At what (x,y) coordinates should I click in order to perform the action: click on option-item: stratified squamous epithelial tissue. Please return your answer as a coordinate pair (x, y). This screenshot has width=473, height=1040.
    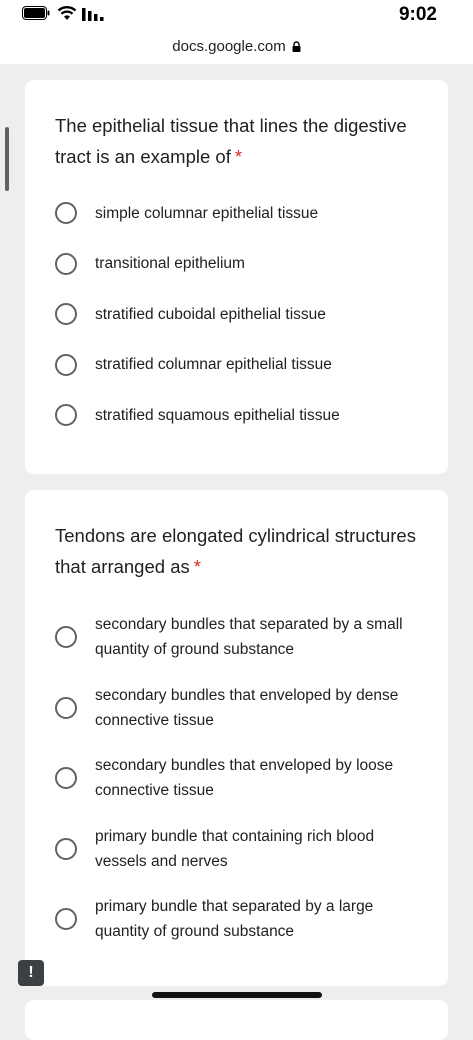
    Looking at the image, I should click on (237, 415).